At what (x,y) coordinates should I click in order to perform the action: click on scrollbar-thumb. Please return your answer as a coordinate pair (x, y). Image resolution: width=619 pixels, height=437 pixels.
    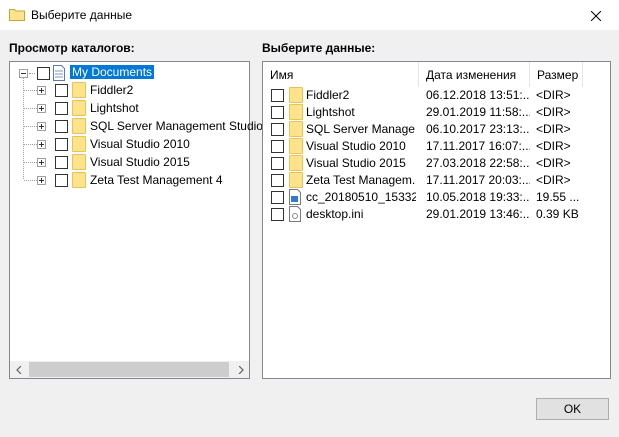
    Looking at the image, I should click on (129, 369).